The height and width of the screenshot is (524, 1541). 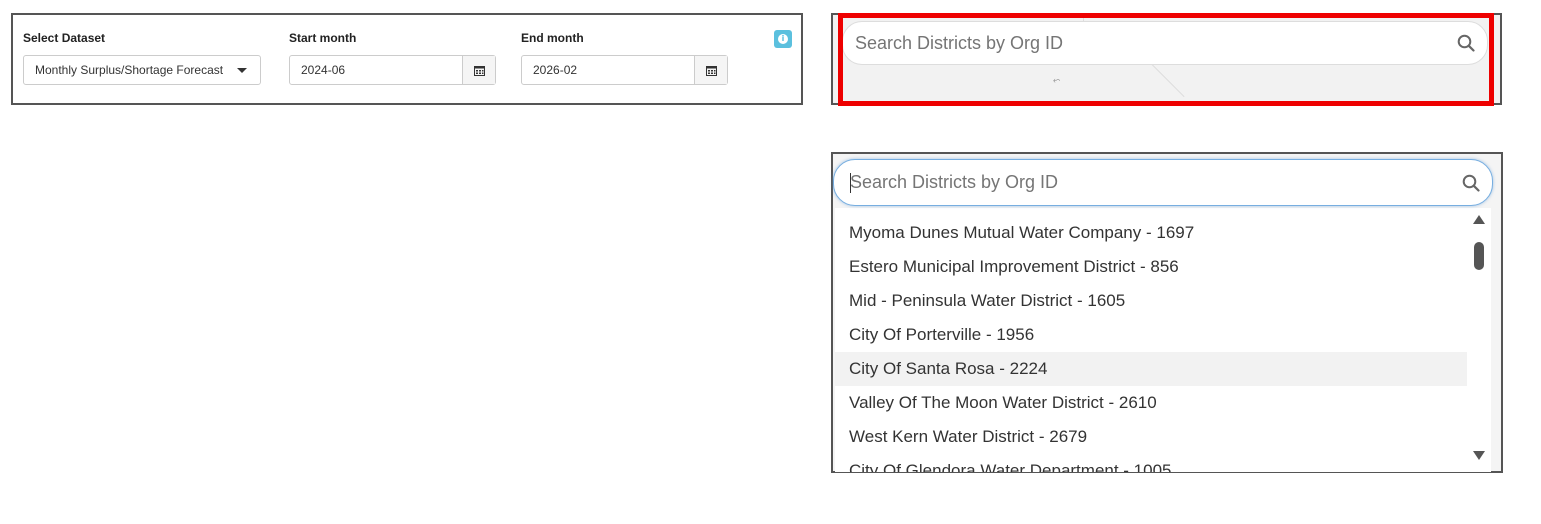 I want to click on info-icon: i, so click(x=783, y=39).